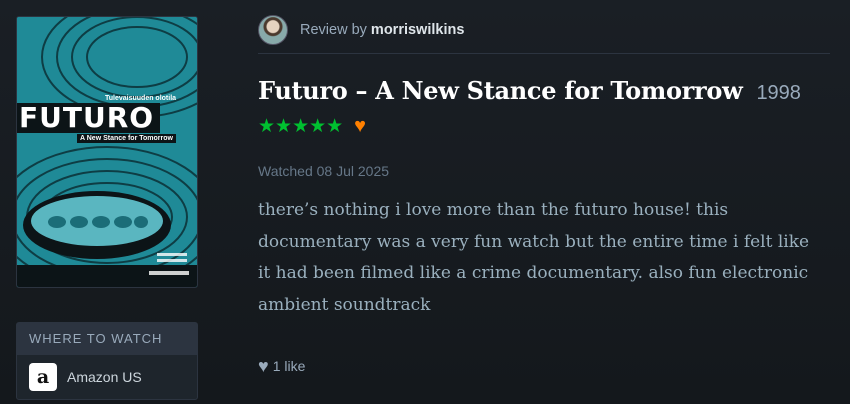 Image resolution: width=850 pixels, height=404 pixels. Describe the element at coordinates (360, 126) in the screenshot. I see `liked-heart-icon: ♥` at that location.